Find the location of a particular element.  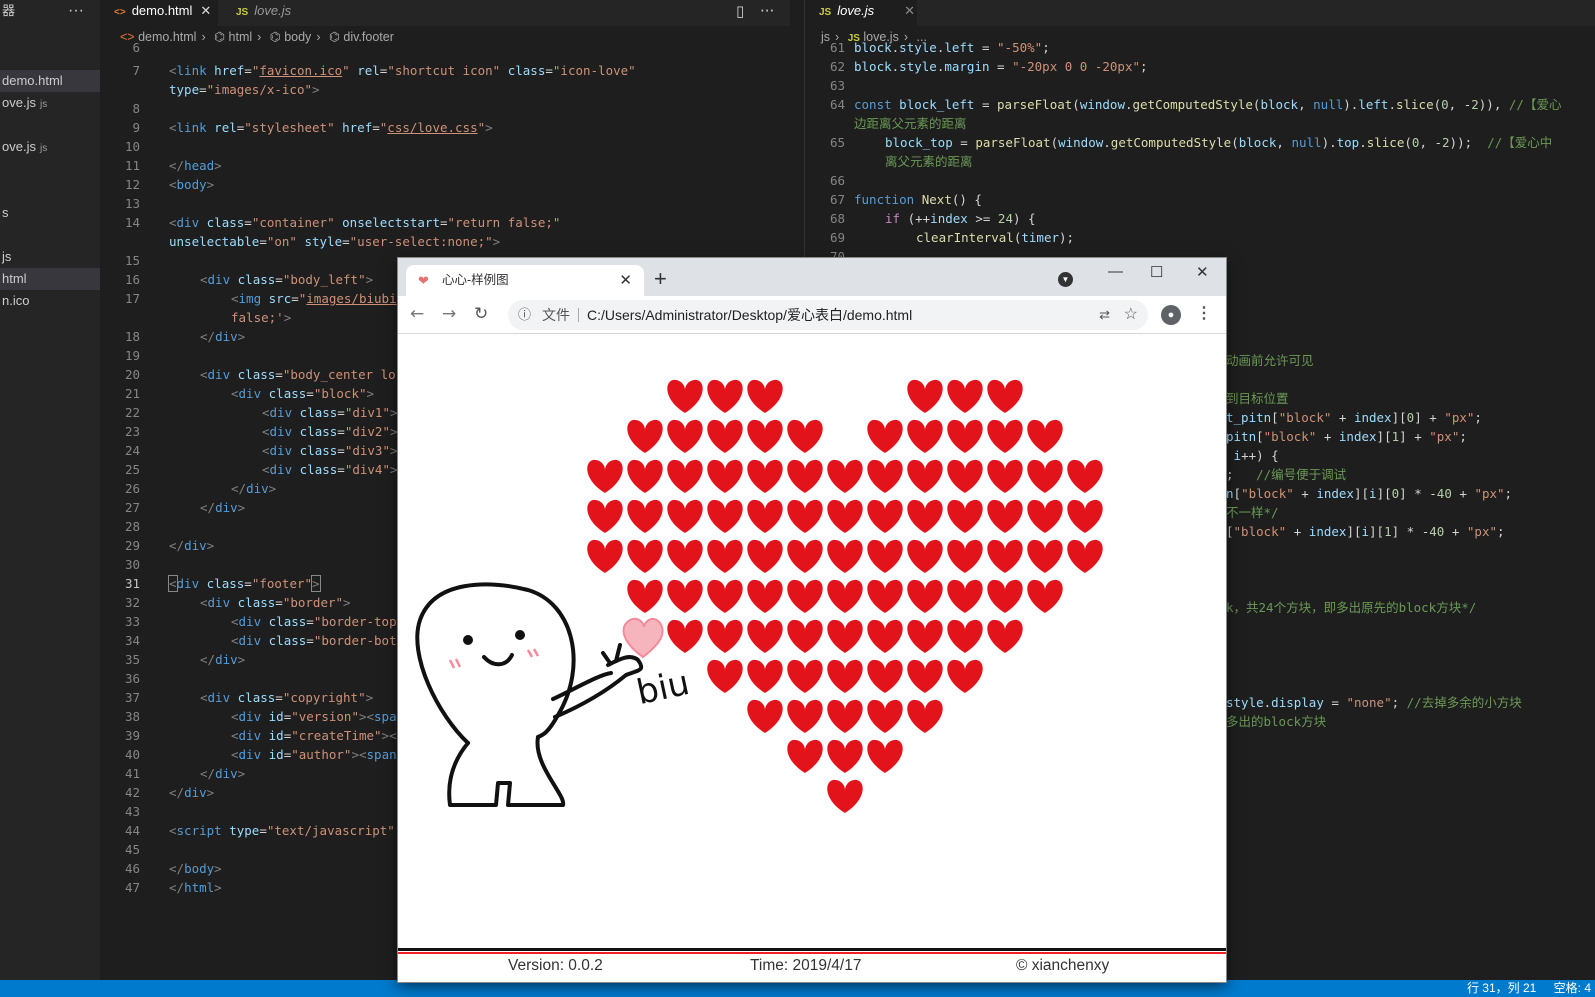

code-line: 37 <div class="copyright"> is located at coordinates (249, 697).